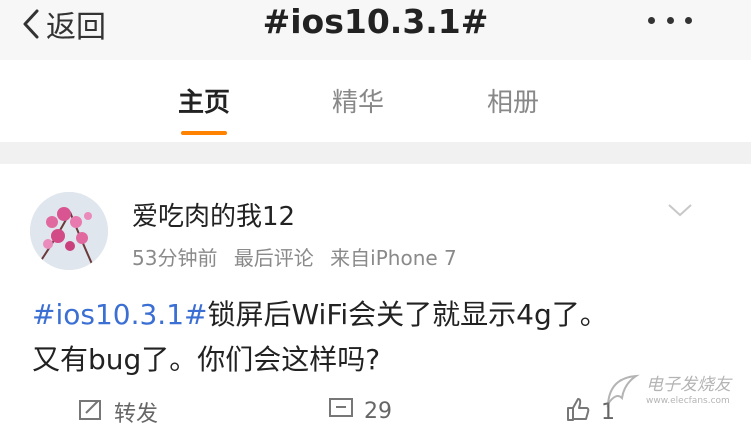  Describe the element at coordinates (407, 314) in the screenshot. I see `post-text-1: 锁屏后WiFi会关了就显示4g了。` at that location.